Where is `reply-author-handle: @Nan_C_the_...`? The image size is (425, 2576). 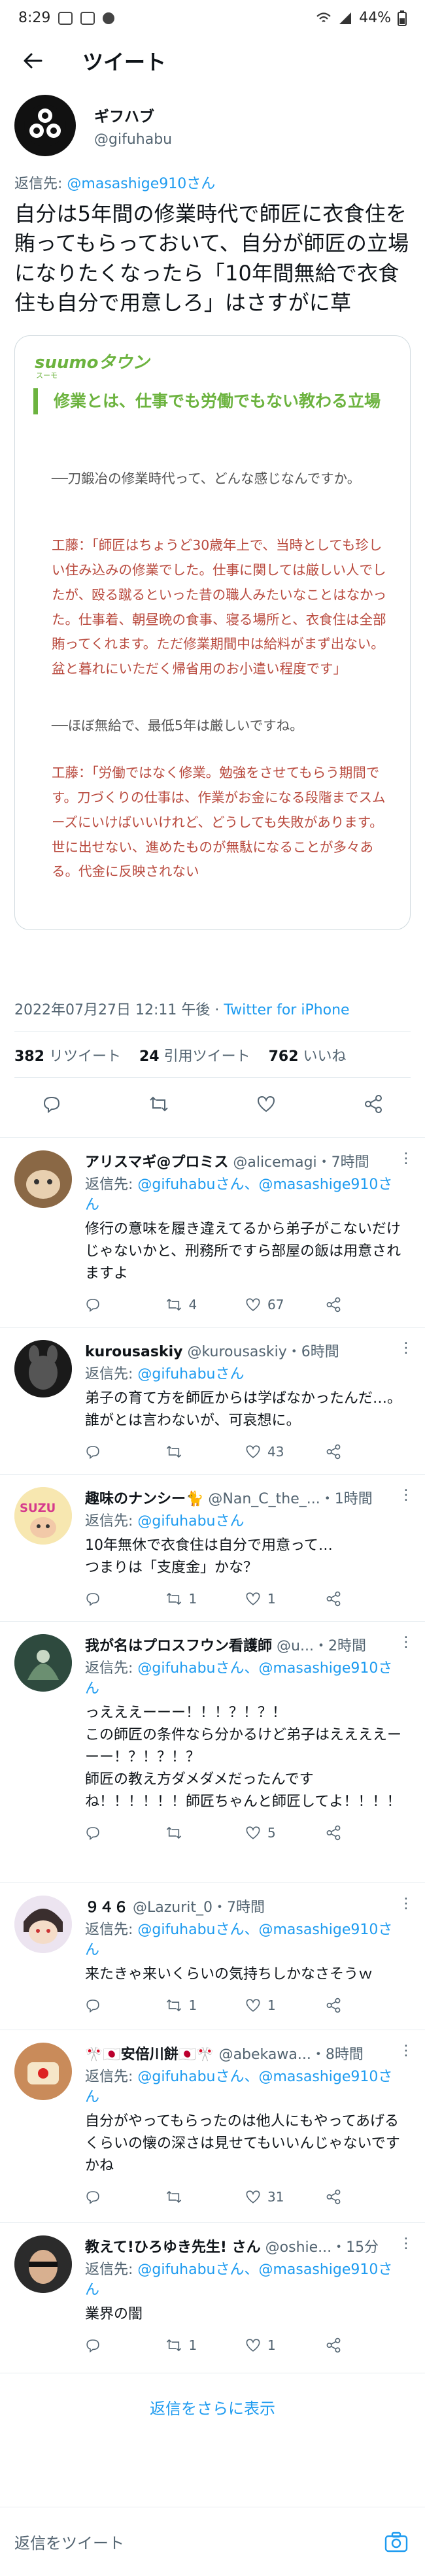
reply-author-handle: @Nan_C_the_... is located at coordinates (264, 1499).